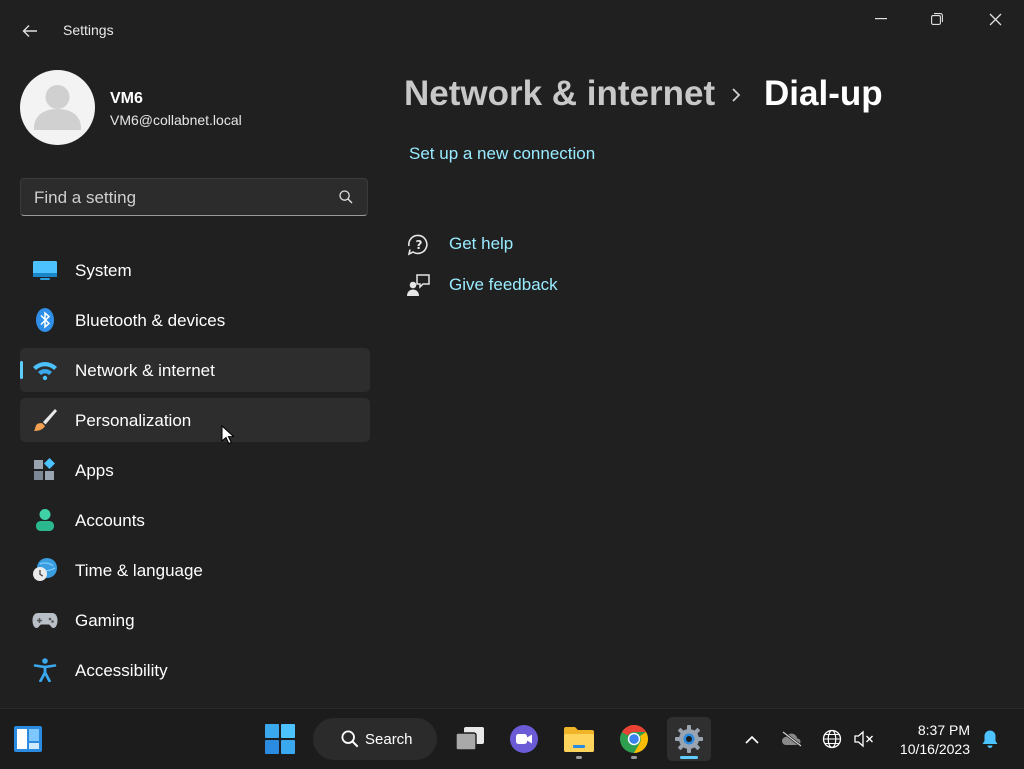 The height and width of the screenshot is (769, 1024). I want to click on chrome-icon, so click(634, 739).